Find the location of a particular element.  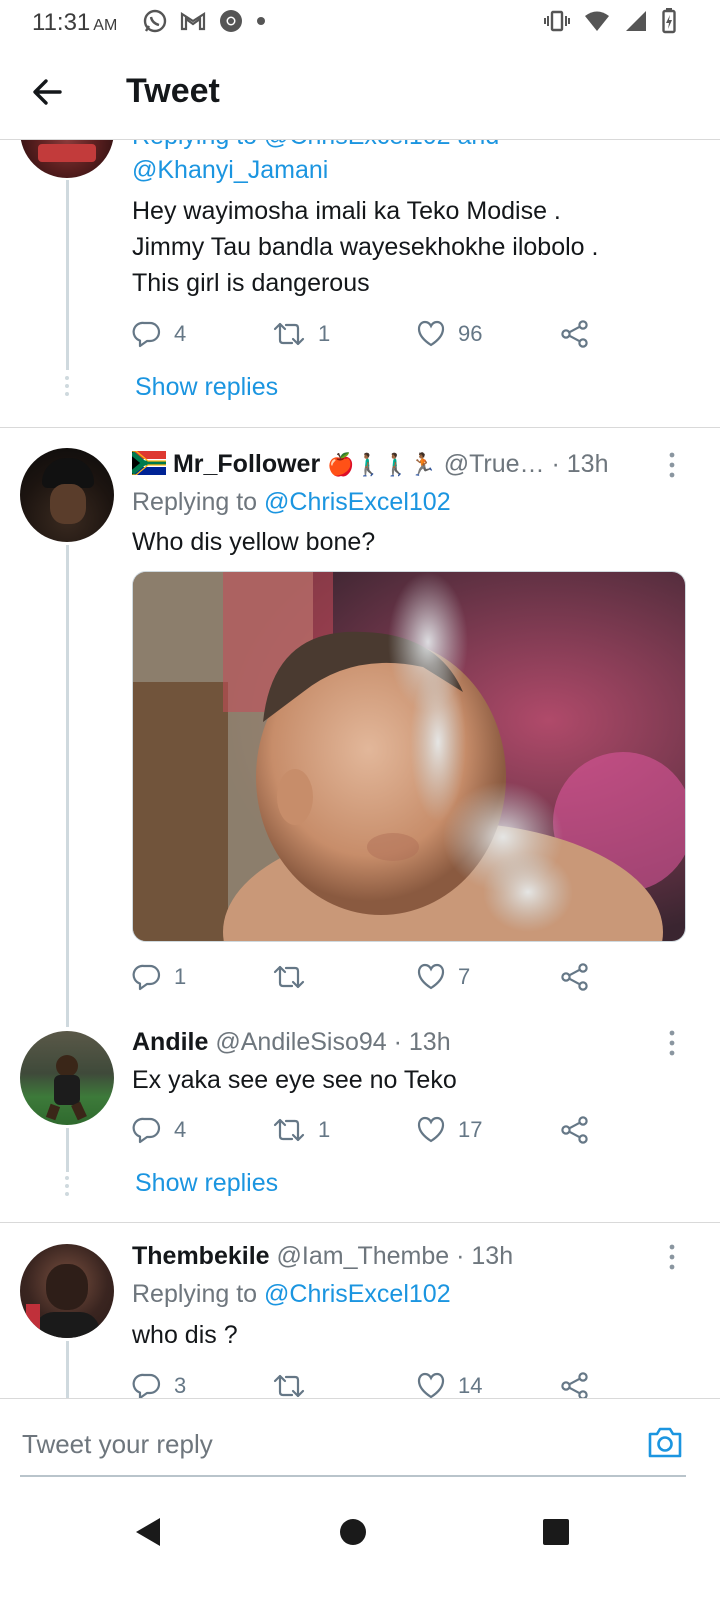

handle-time: @AndileSiso94 · 13h is located at coordinates (333, 1042).